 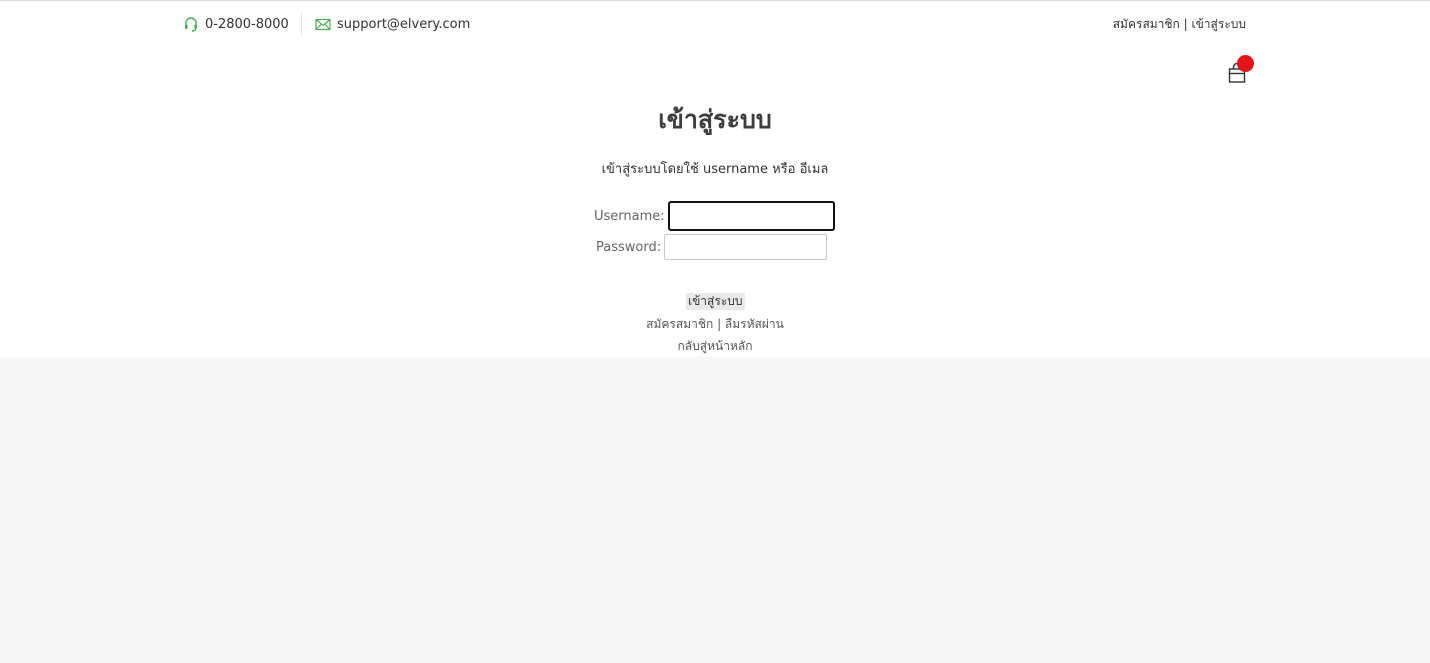 What do you see at coordinates (746, 247) in the screenshot?
I see `password-input` at bounding box center [746, 247].